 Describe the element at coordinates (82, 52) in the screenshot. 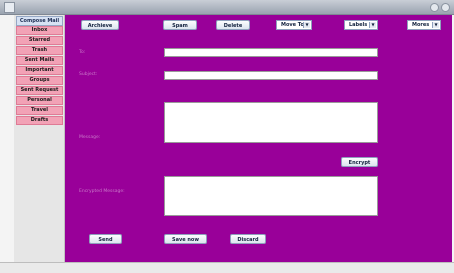

I see `to-label: To:` at that location.